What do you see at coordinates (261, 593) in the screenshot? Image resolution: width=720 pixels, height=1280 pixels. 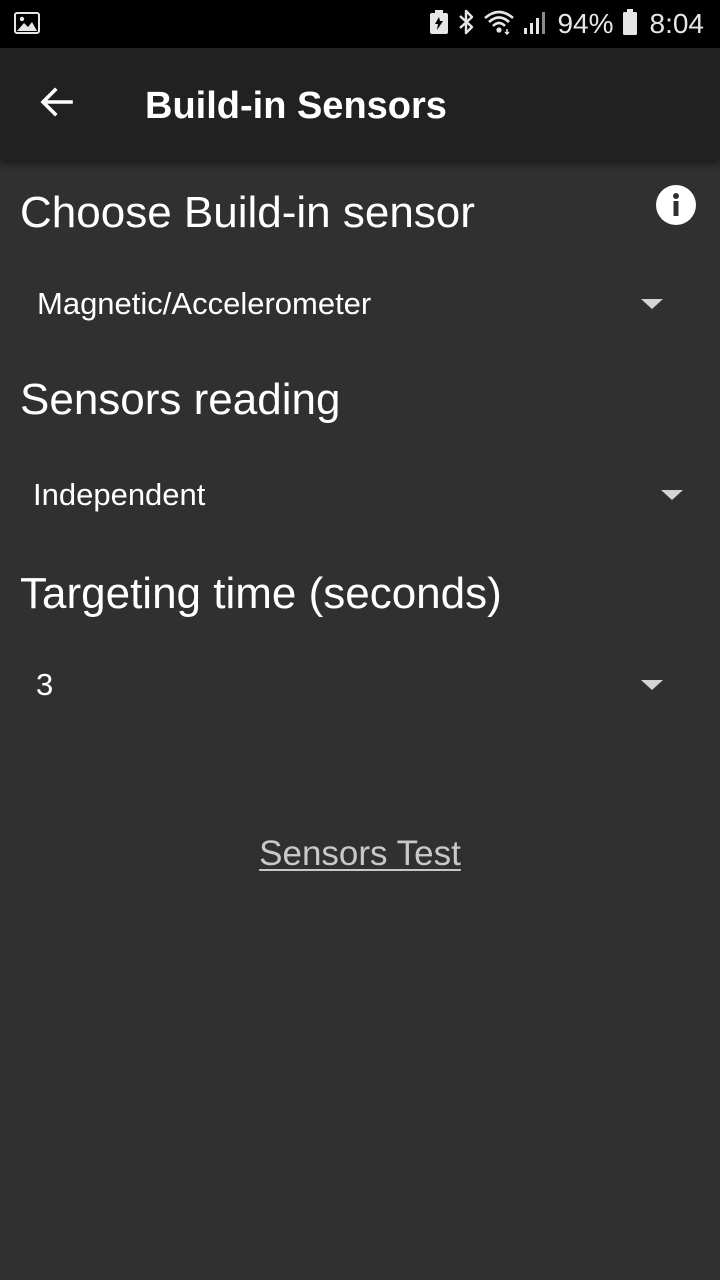 I see `targeting-section-title: Targeting time (seconds)` at bounding box center [261, 593].